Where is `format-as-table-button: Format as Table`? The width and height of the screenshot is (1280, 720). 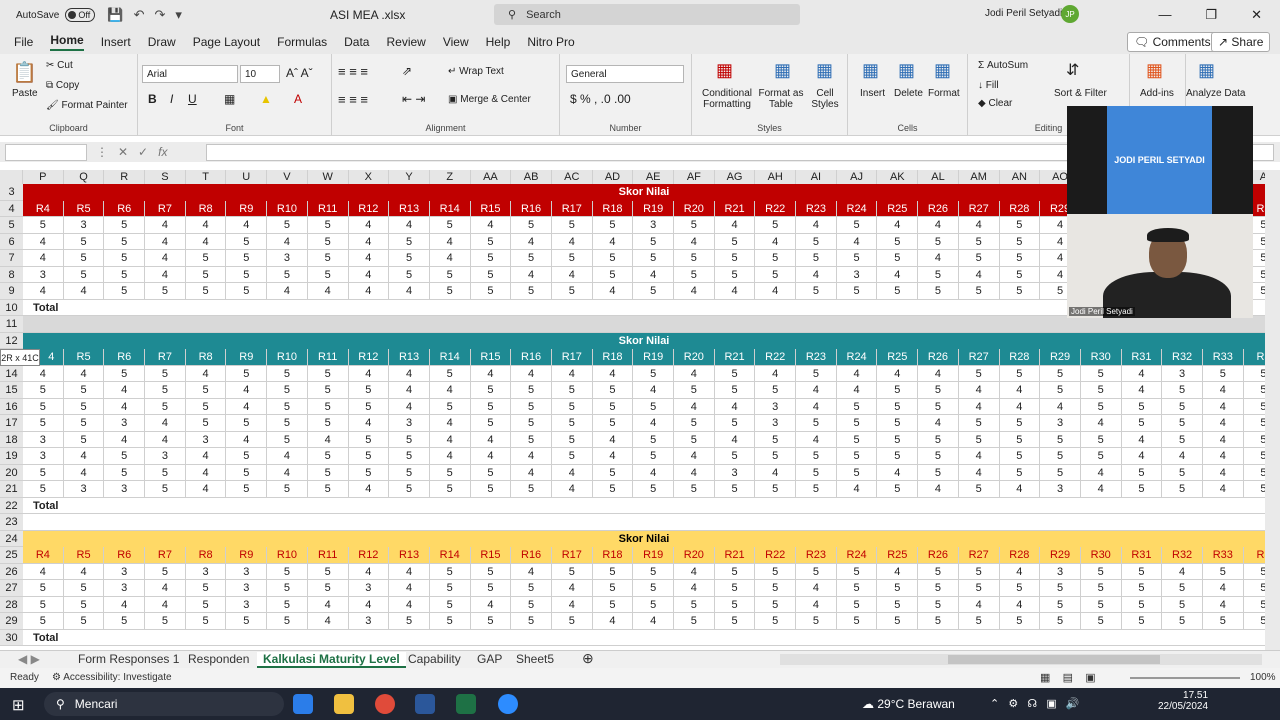
format-as-table-button: Format as Table is located at coordinates (781, 99).